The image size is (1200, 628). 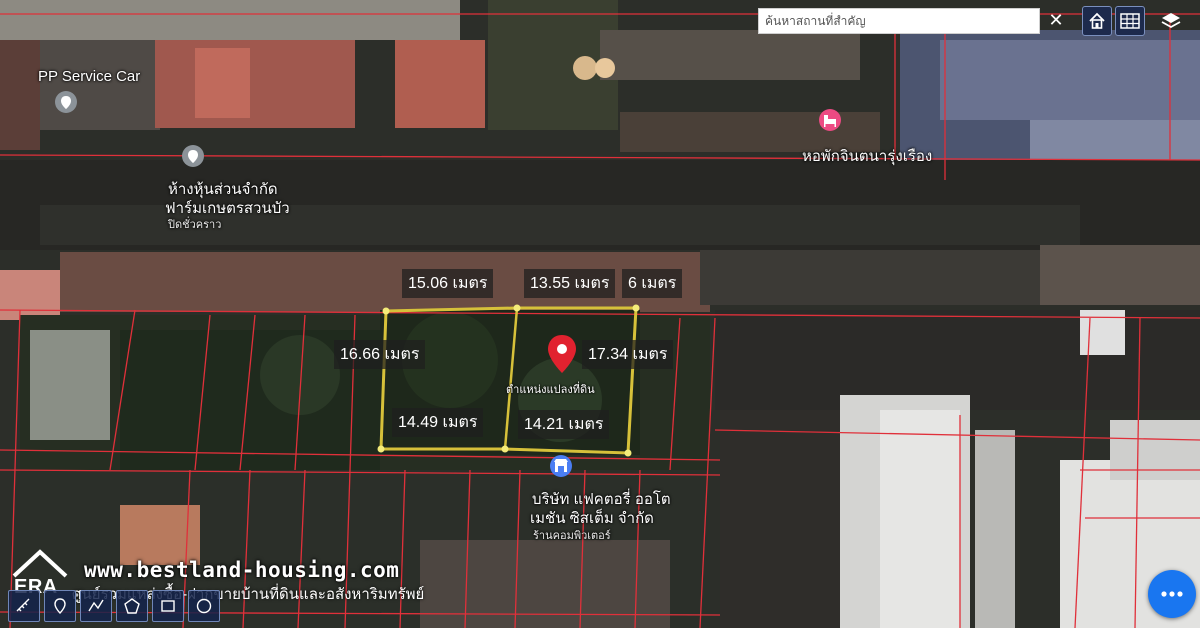 What do you see at coordinates (570, 283) in the screenshot?
I see `measure-top-right: 13.55 เมตร` at bounding box center [570, 283].